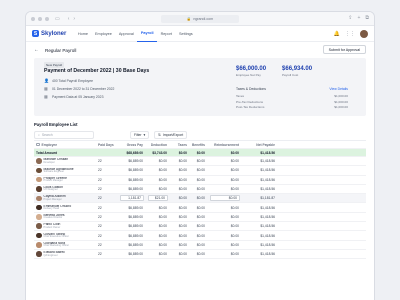  I want to click on back-arrow-icon: ‹, so click(69, 19).